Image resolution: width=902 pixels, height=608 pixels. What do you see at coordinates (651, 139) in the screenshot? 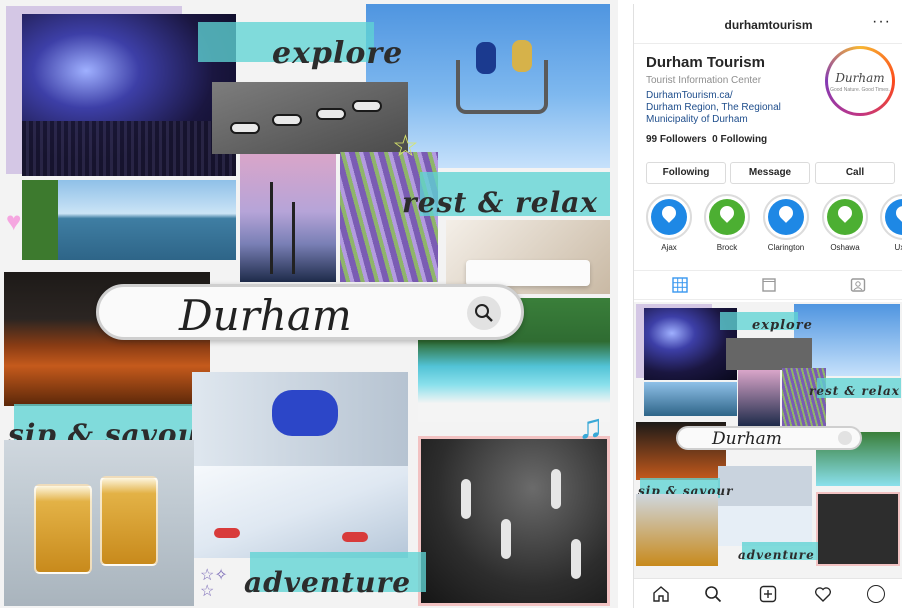
I see `followers-count: 99` at bounding box center [651, 139].